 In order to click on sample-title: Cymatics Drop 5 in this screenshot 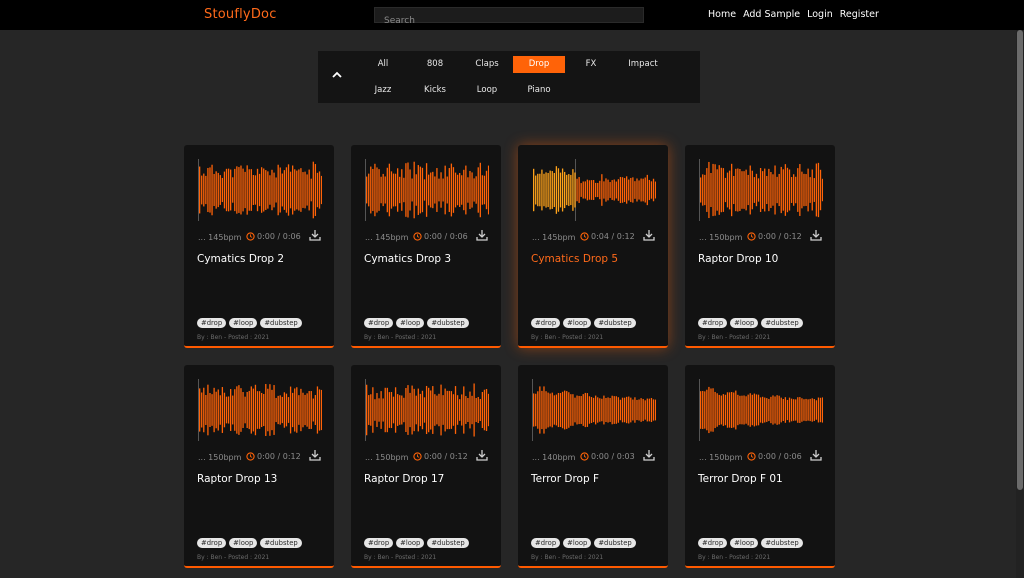, I will do `click(574, 259)`.